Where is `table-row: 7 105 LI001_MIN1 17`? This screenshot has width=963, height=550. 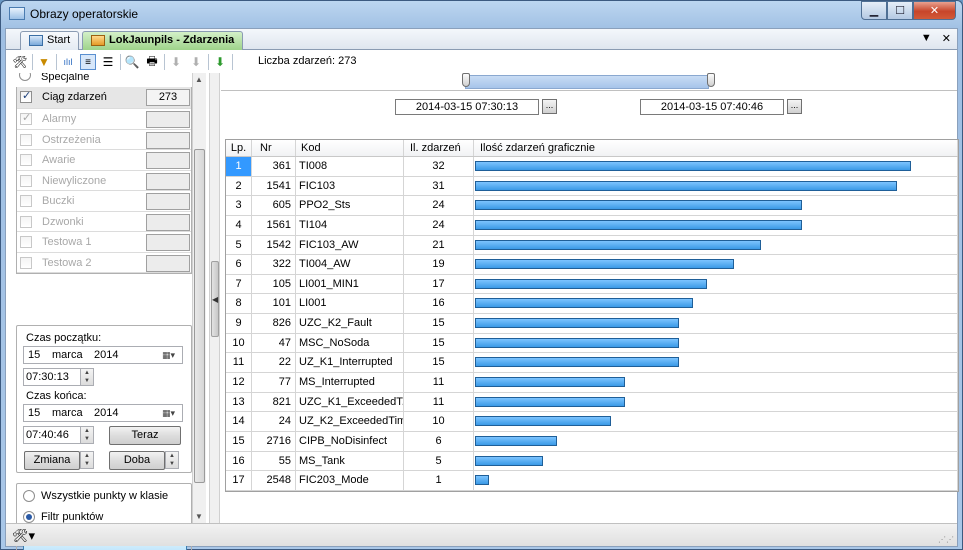
table-row: 7 105 LI001_MIN1 17 is located at coordinates (592, 284).